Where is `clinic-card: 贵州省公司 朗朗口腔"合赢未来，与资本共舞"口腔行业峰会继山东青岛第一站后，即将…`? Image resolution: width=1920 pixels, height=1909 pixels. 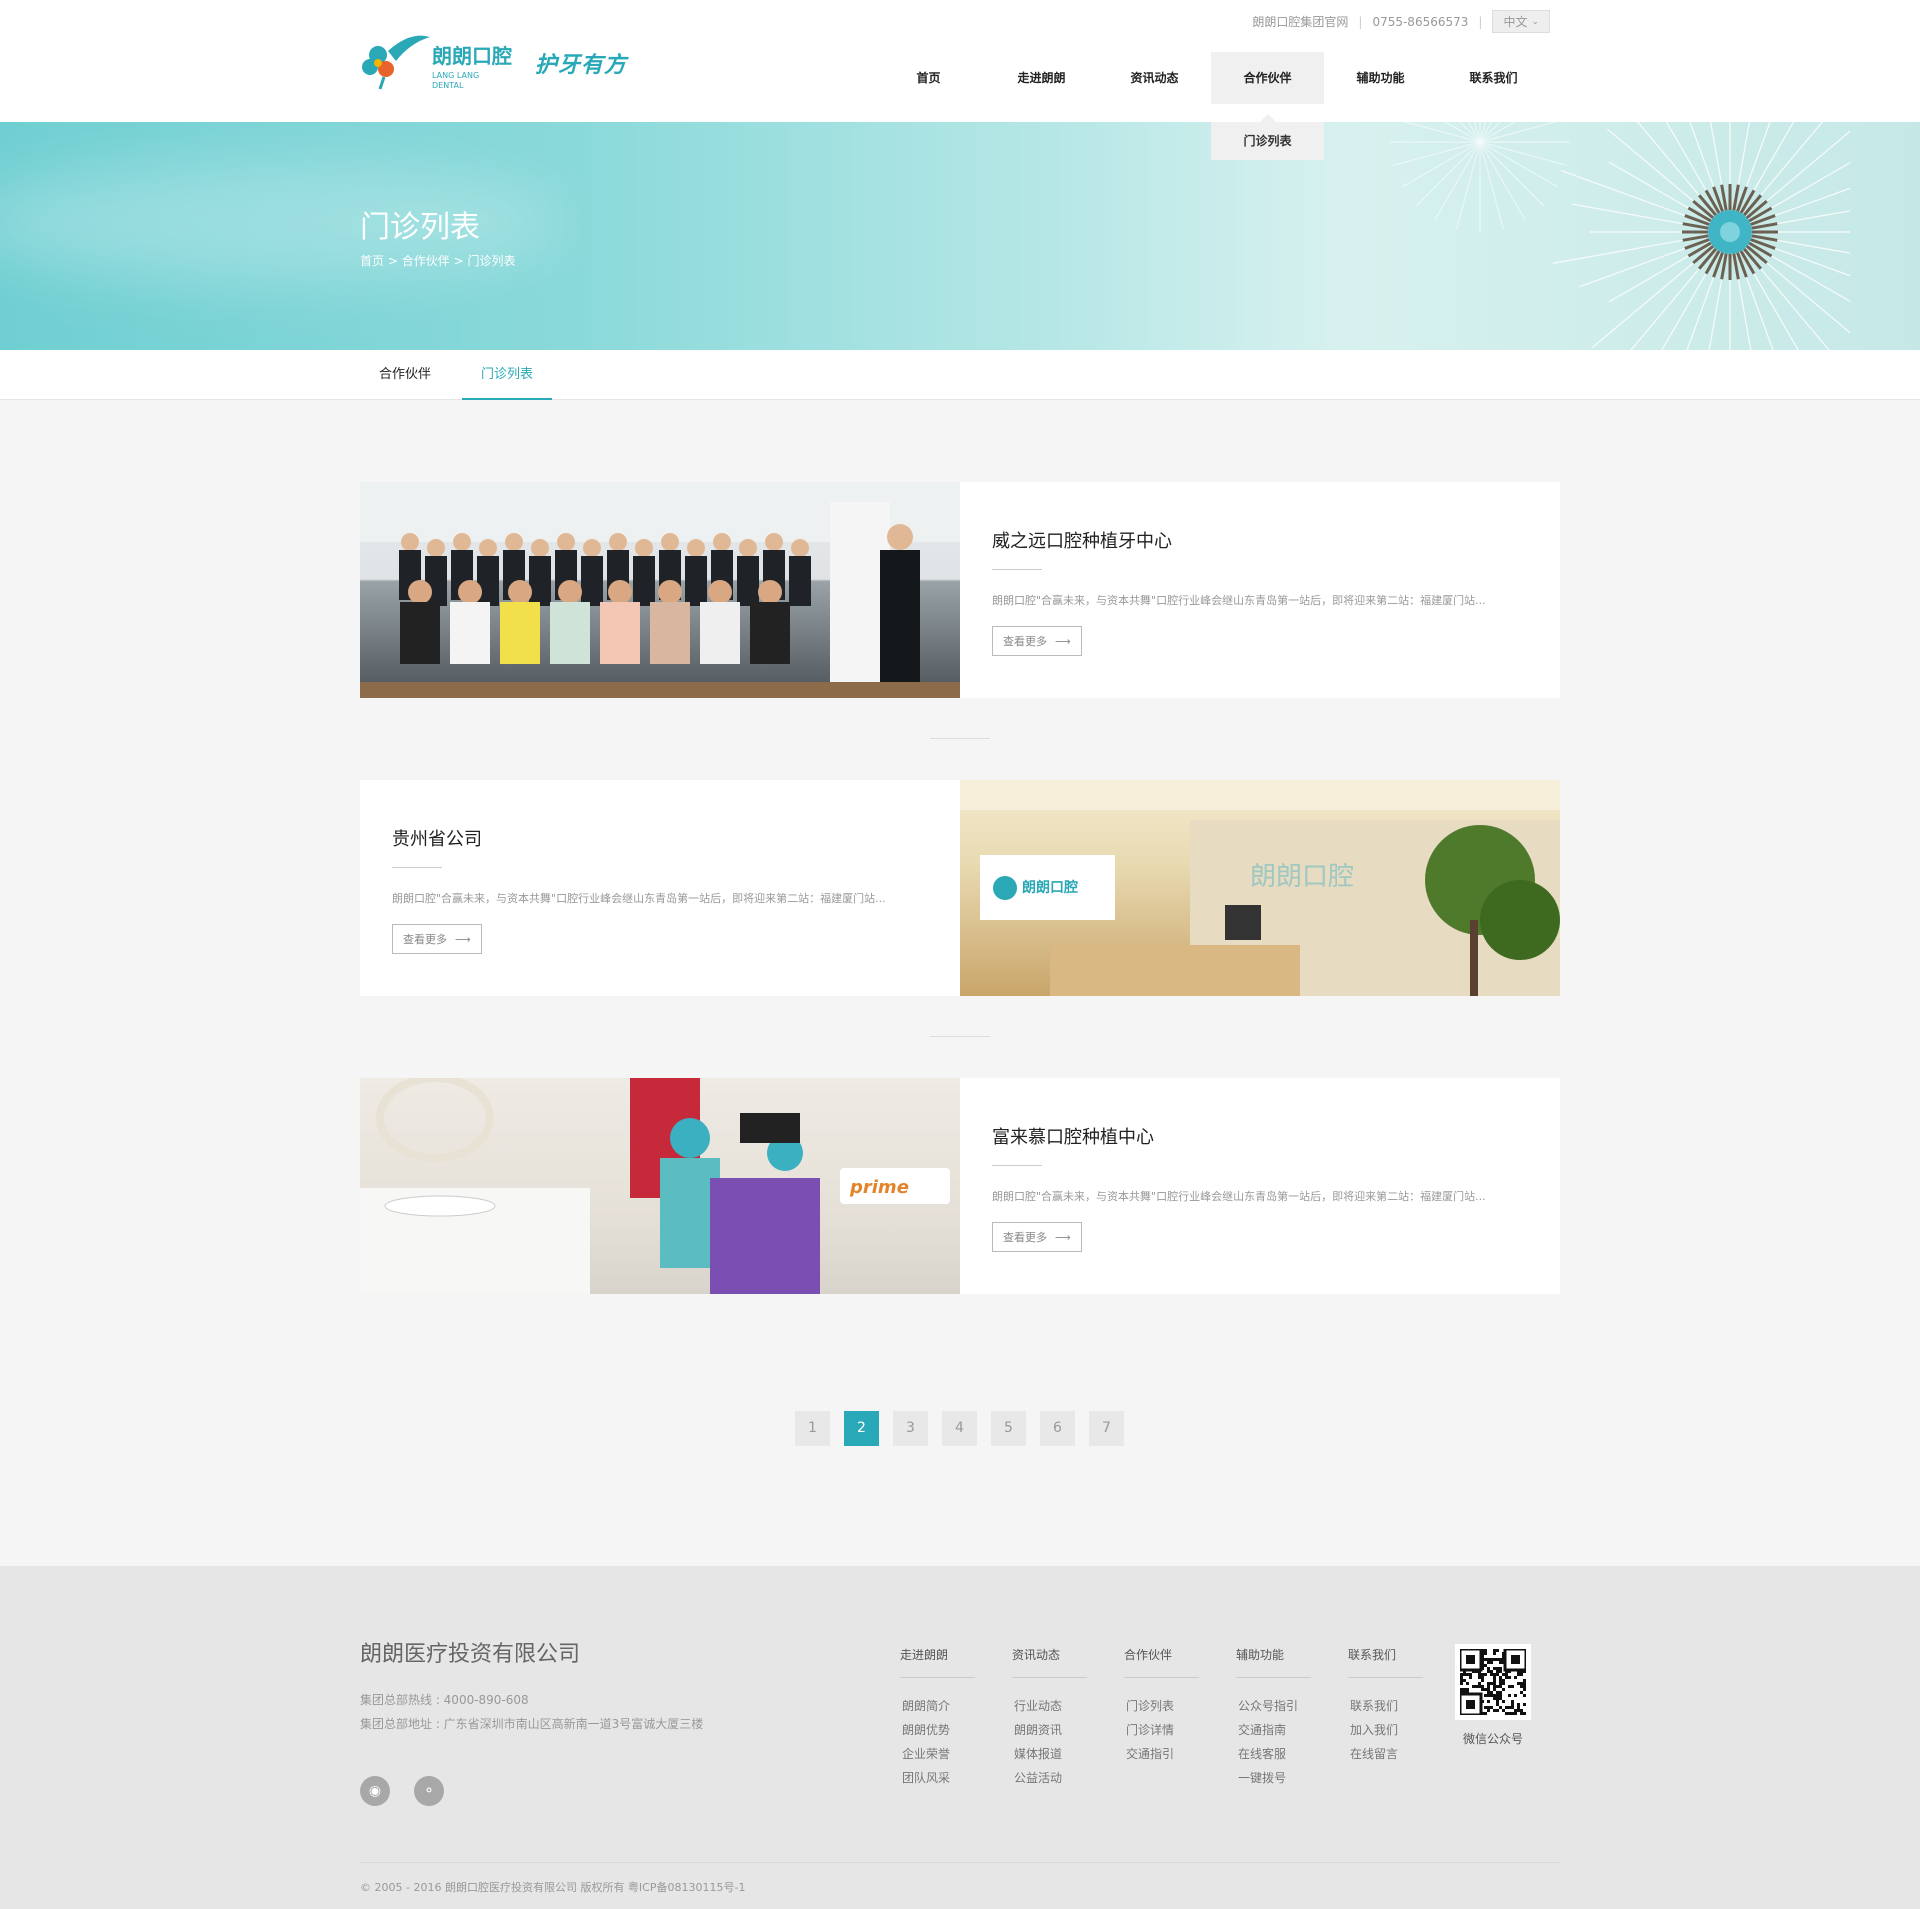
clinic-card: 贵州省公司 朗朗口腔"合赢未来，与资本共舞"口腔行业峰会继山东青岛第一站后，即将… is located at coordinates (960, 888).